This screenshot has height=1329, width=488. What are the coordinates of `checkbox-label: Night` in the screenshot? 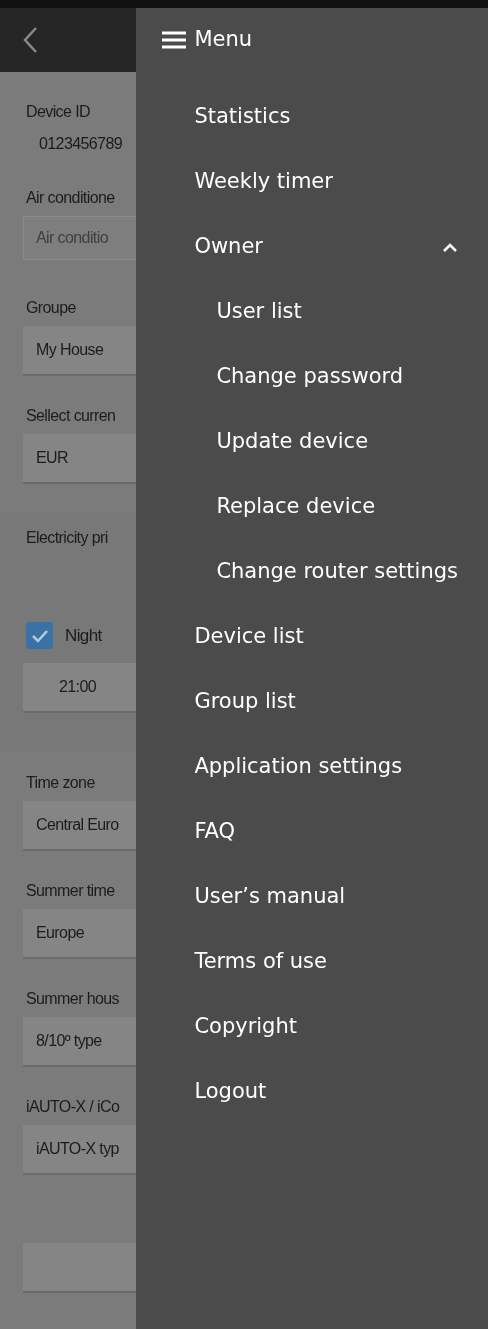 It's located at (83, 635).